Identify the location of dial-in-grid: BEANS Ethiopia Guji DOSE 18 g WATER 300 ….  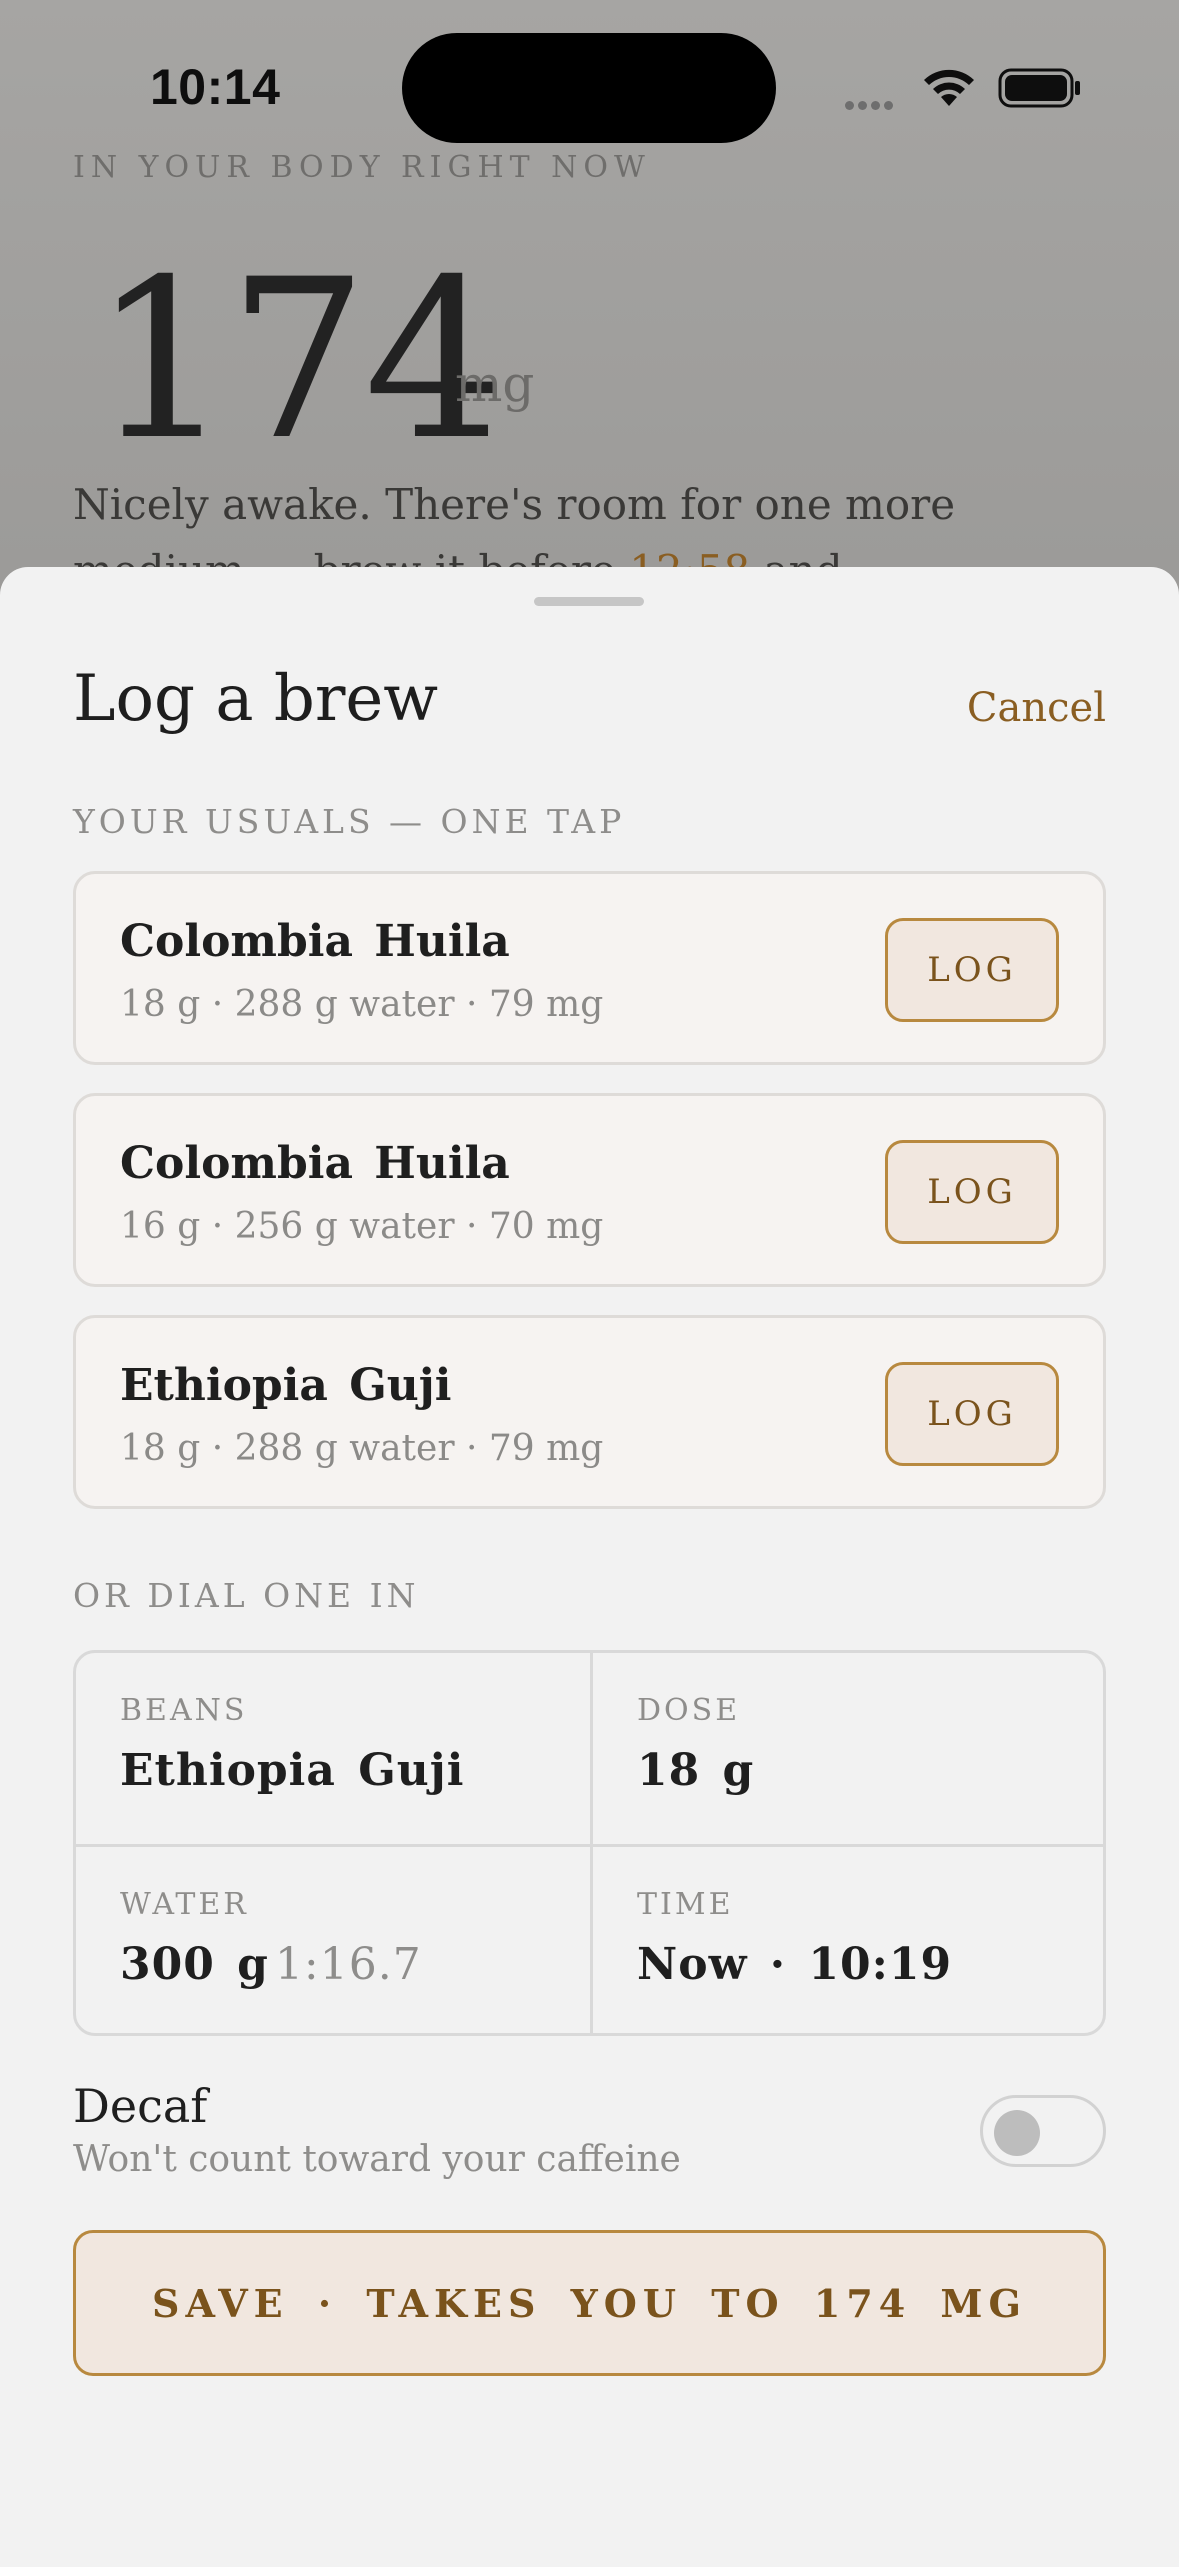
(589, 1843).